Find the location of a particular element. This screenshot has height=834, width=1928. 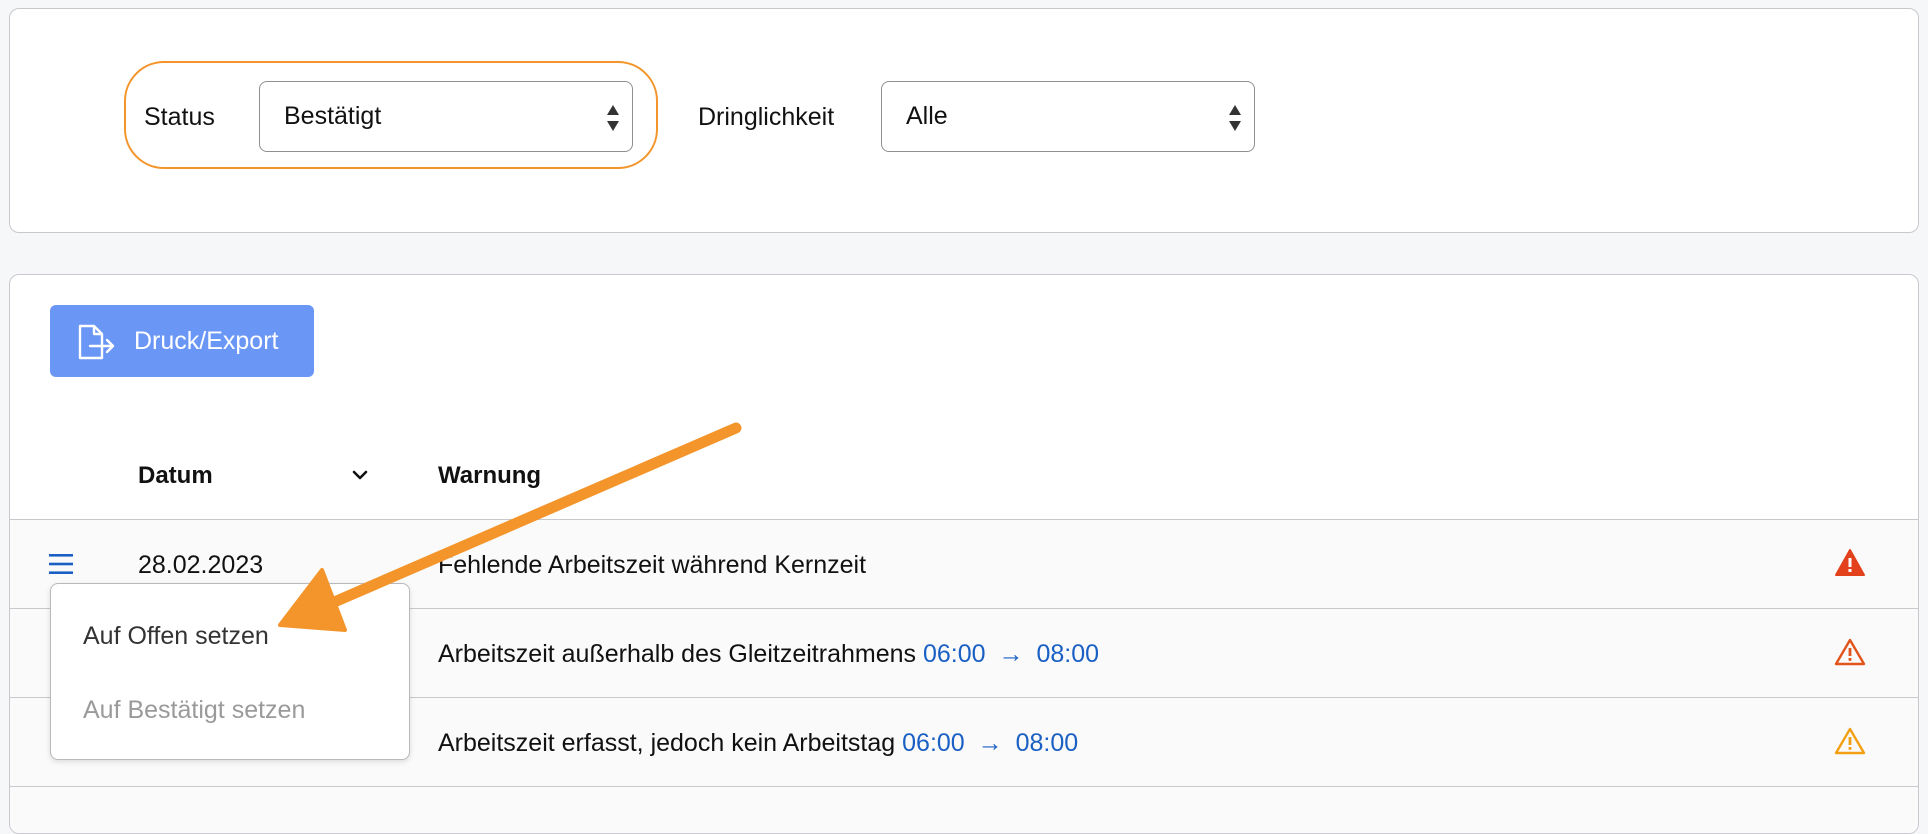

column-header-date: Datum is located at coordinates (175, 476).